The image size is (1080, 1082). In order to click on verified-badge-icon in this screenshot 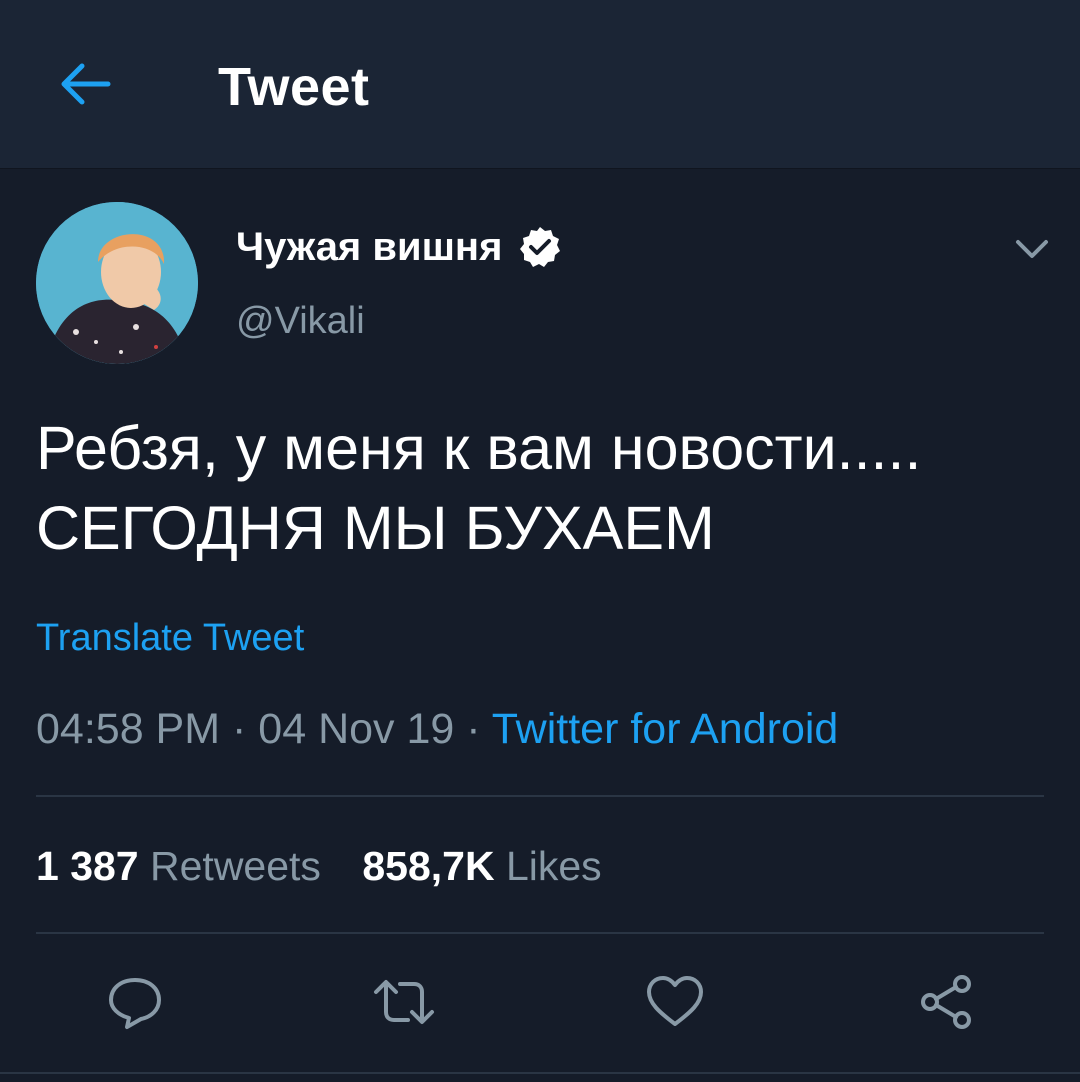, I will do `click(540, 247)`.